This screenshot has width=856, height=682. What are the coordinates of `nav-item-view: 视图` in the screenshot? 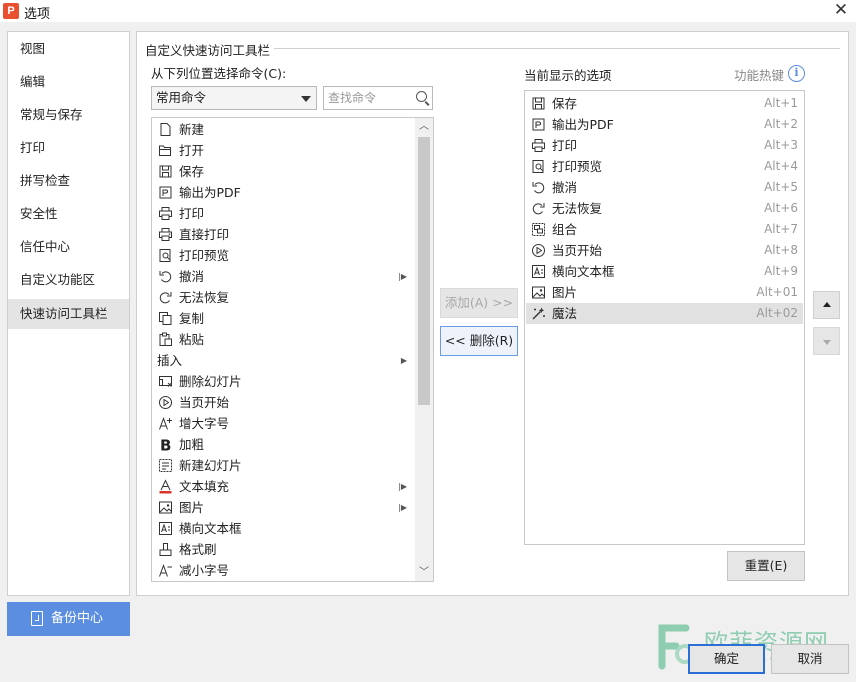 It's located at (68, 49).